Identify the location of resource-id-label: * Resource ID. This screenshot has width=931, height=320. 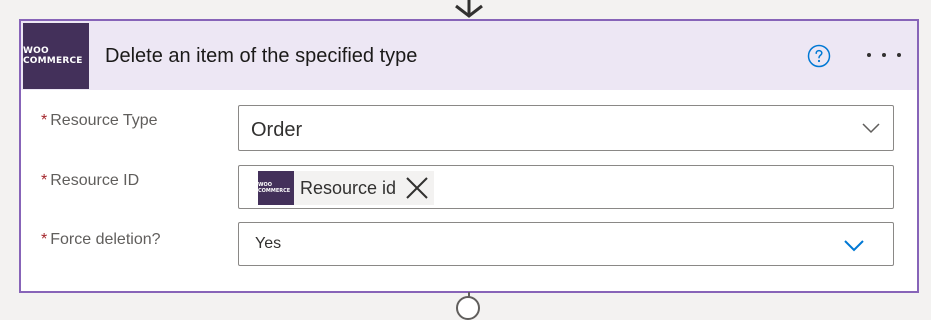
(90, 181).